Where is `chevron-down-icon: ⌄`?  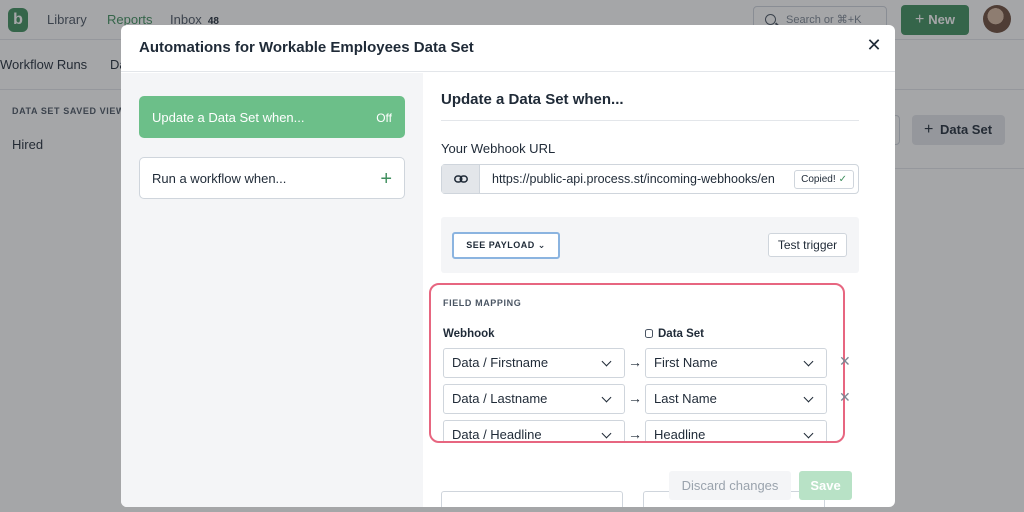 chevron-down-icon: ⌄ is located at coordinates (541, 245).